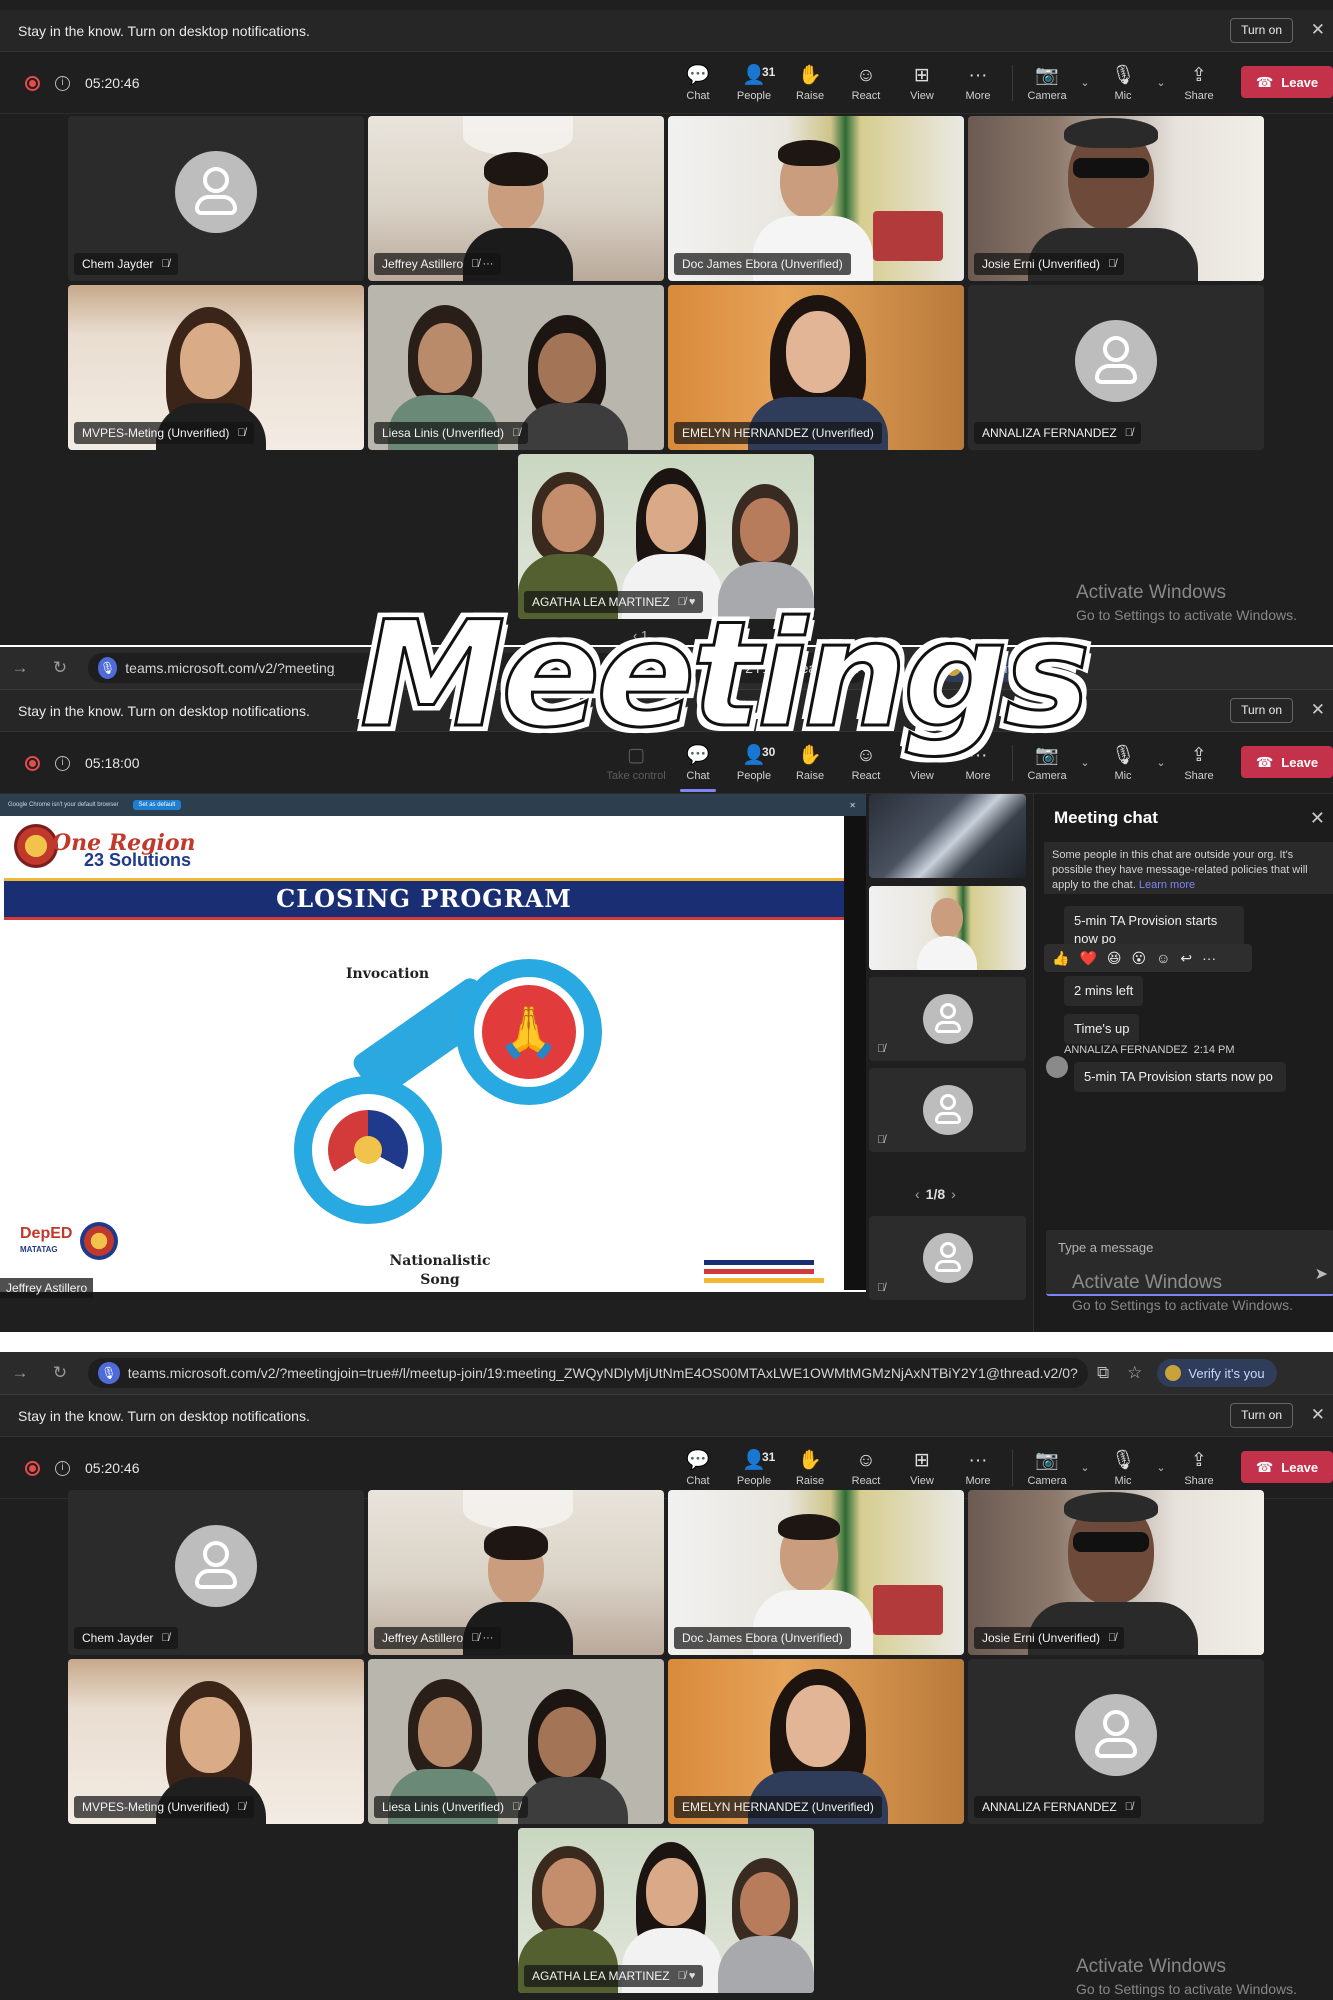  I want to click on learn-more-link: Learn more, so click(1167, 885).